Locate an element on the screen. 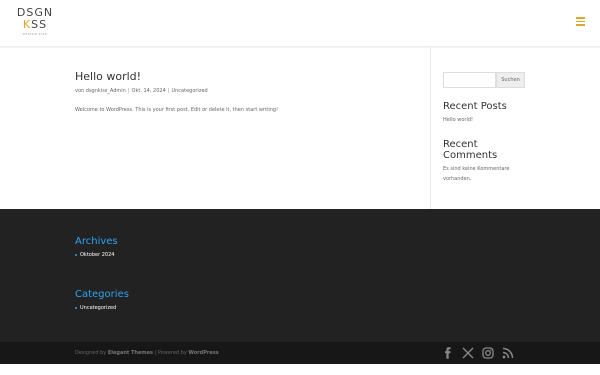  meta-by: von is located at coordinates (80, 91).